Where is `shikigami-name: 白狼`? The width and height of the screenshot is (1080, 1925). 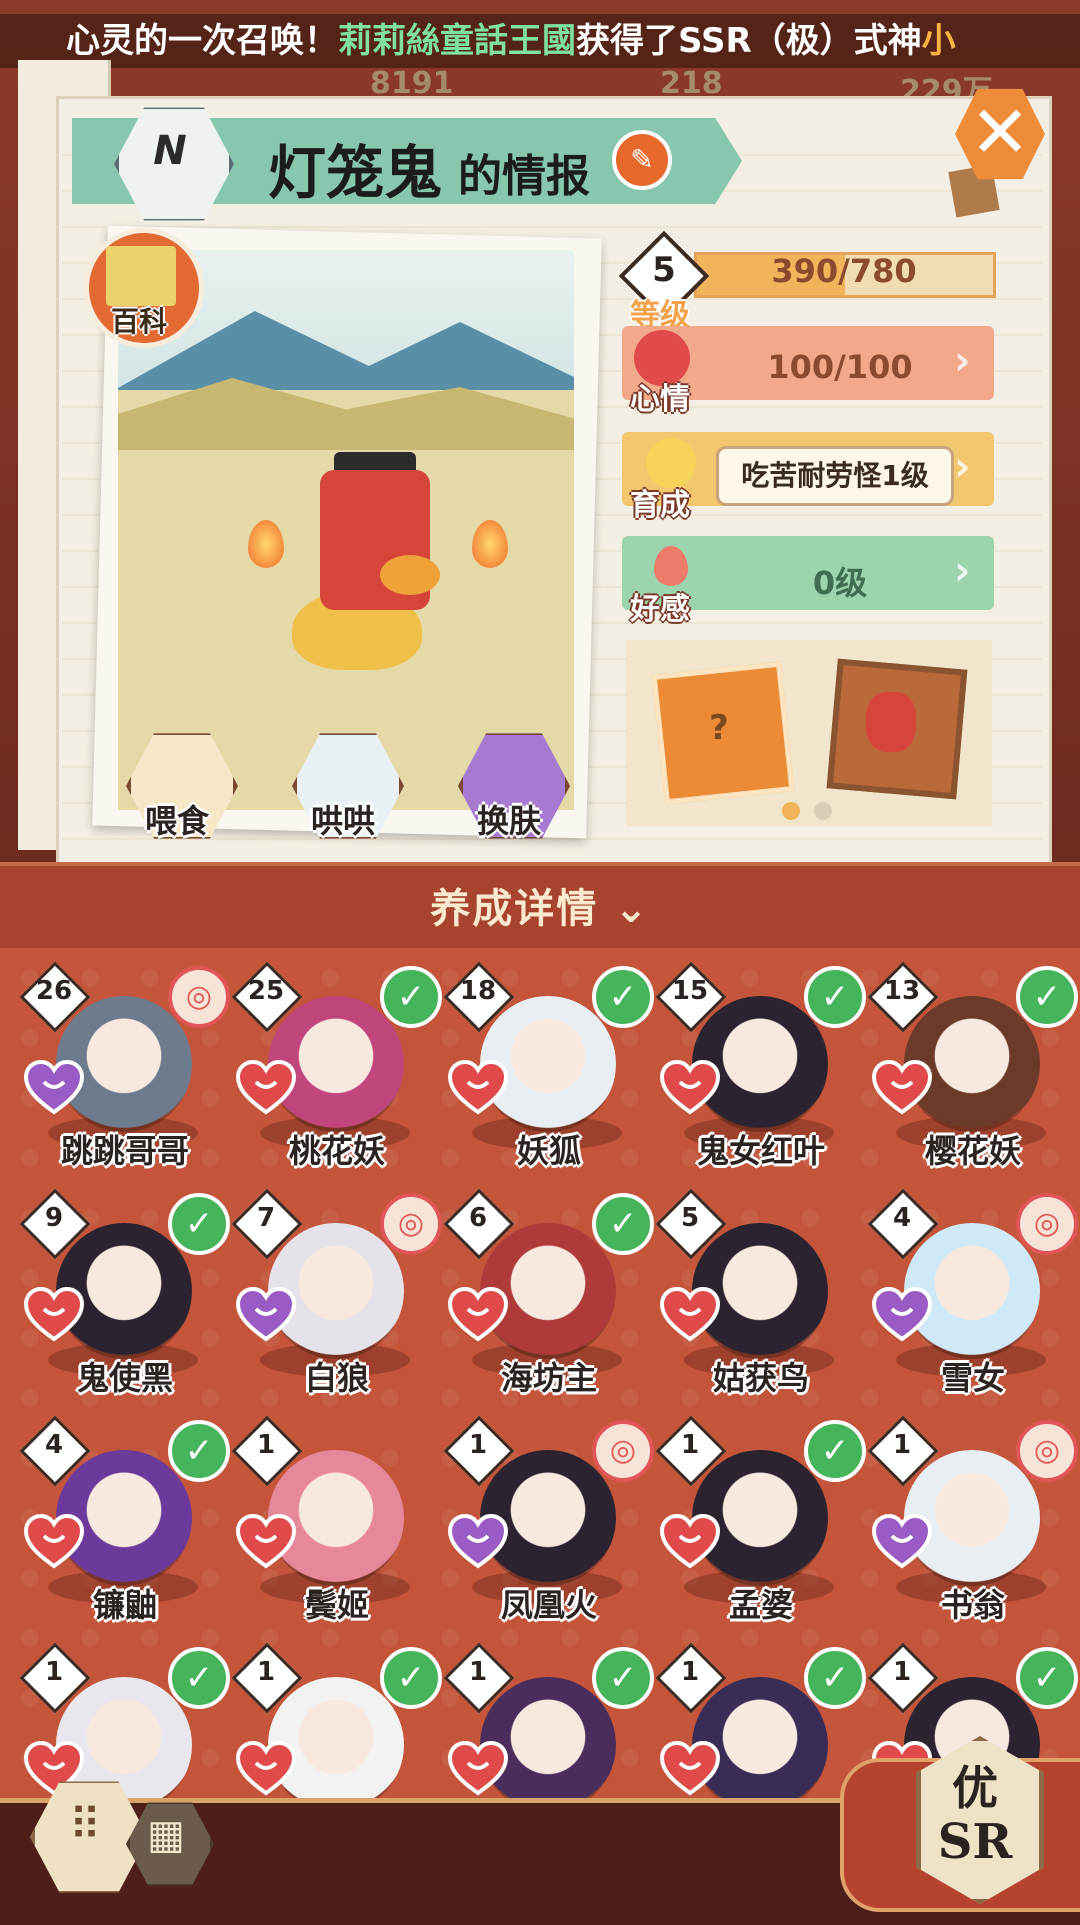 shikigami-name: 白狼 is located at coordinates (336, 1378).